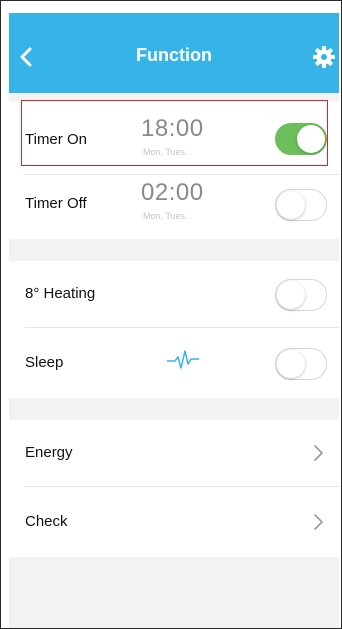 This screenshot has height=629, width=342. I want to click on header-bar: Function, so click(174, 53).